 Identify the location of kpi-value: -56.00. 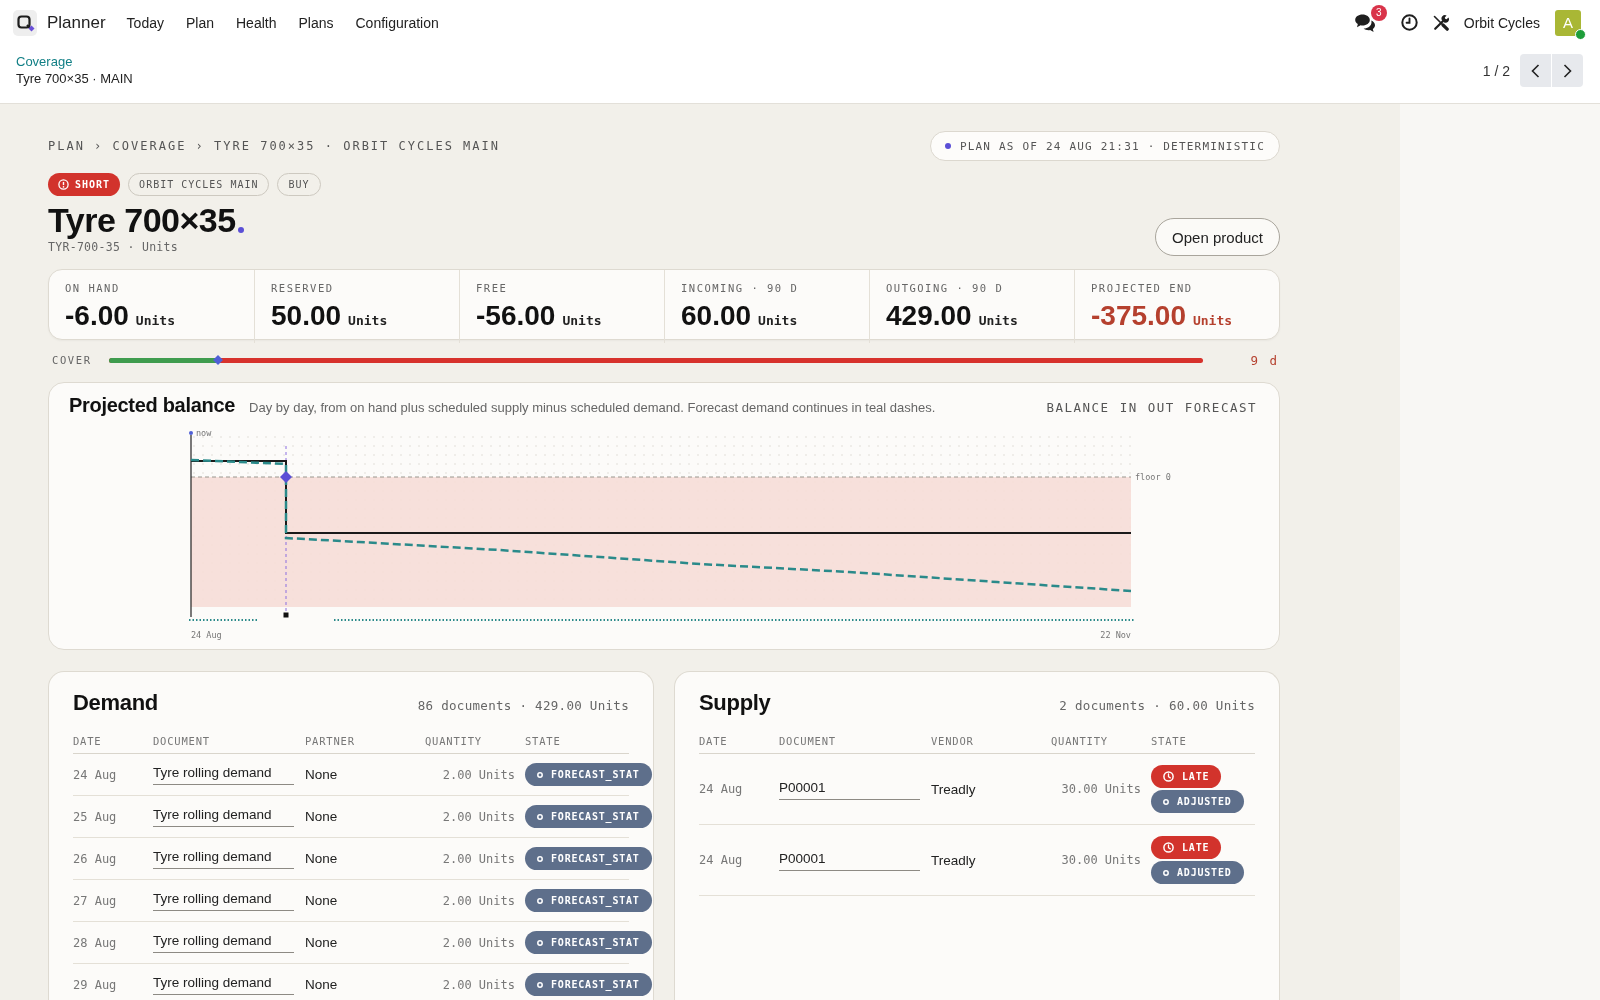
(516, 316).